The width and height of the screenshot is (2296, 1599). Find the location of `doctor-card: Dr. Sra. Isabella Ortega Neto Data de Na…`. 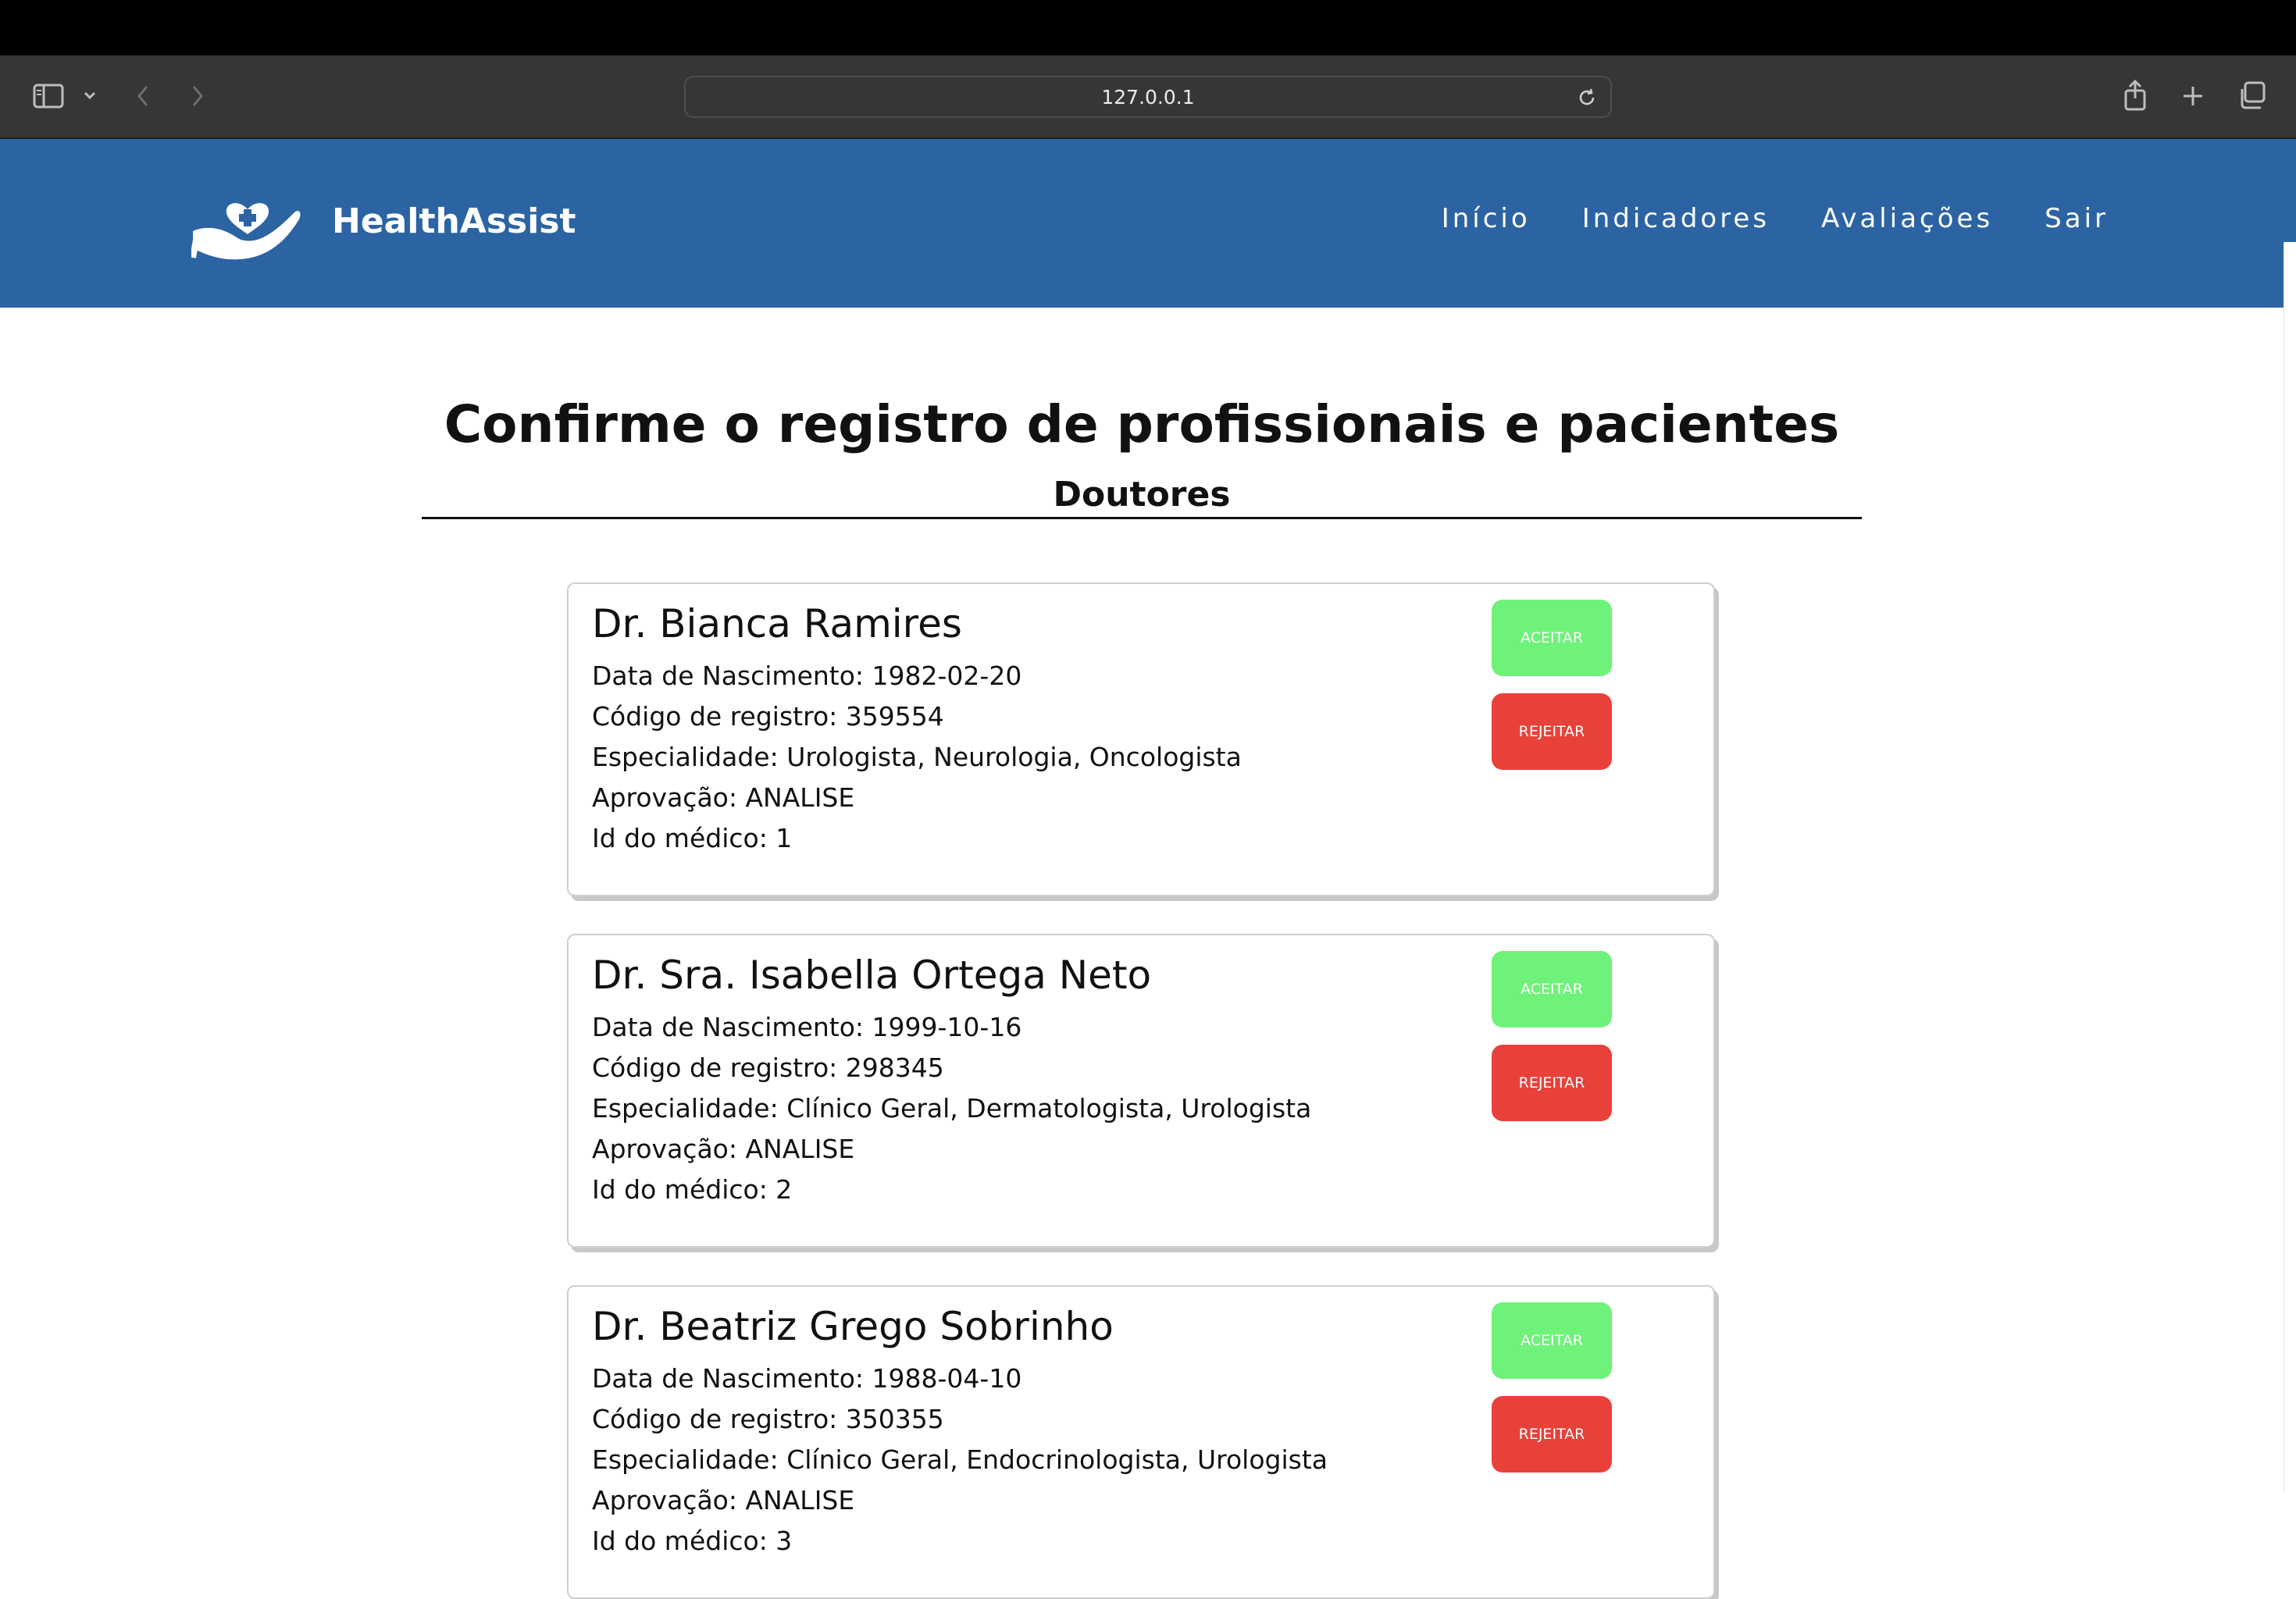

doctor-card: Dr. Sra. Isabella Ortega Neto Data de Na… is located at coordinates (1141, 1091).